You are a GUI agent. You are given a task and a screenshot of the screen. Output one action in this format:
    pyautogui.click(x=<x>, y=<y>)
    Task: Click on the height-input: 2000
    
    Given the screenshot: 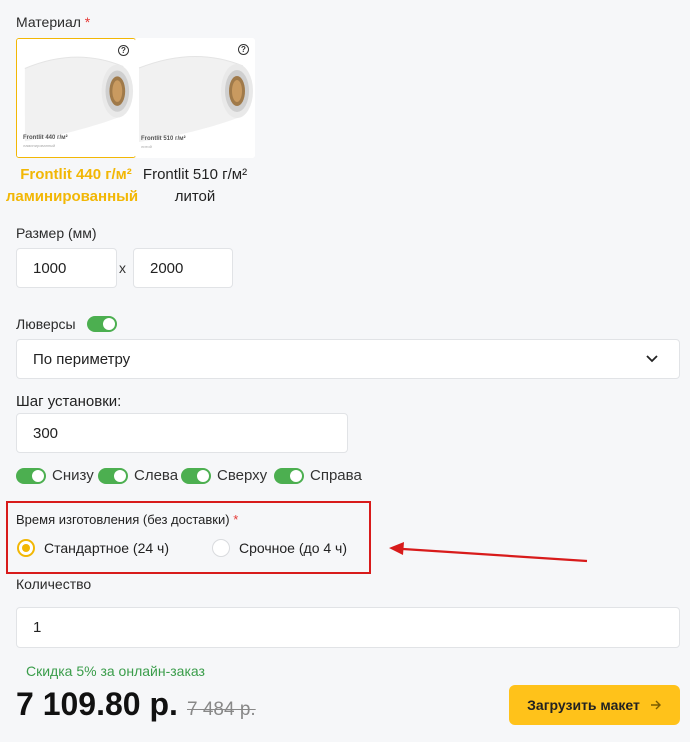 What is the action you would take?
    pyautogui.click(x=183, y=268)
    